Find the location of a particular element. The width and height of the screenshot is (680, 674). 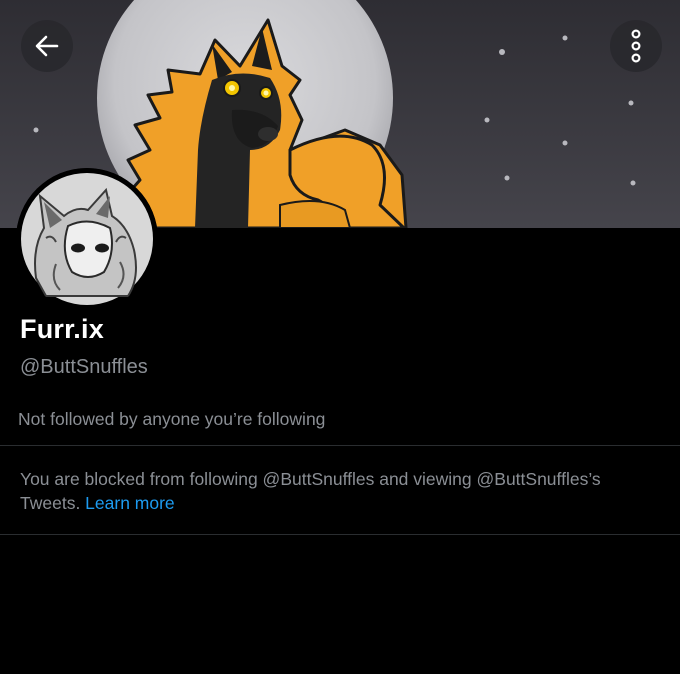

more-options-button is located at coordinates (636, 46).